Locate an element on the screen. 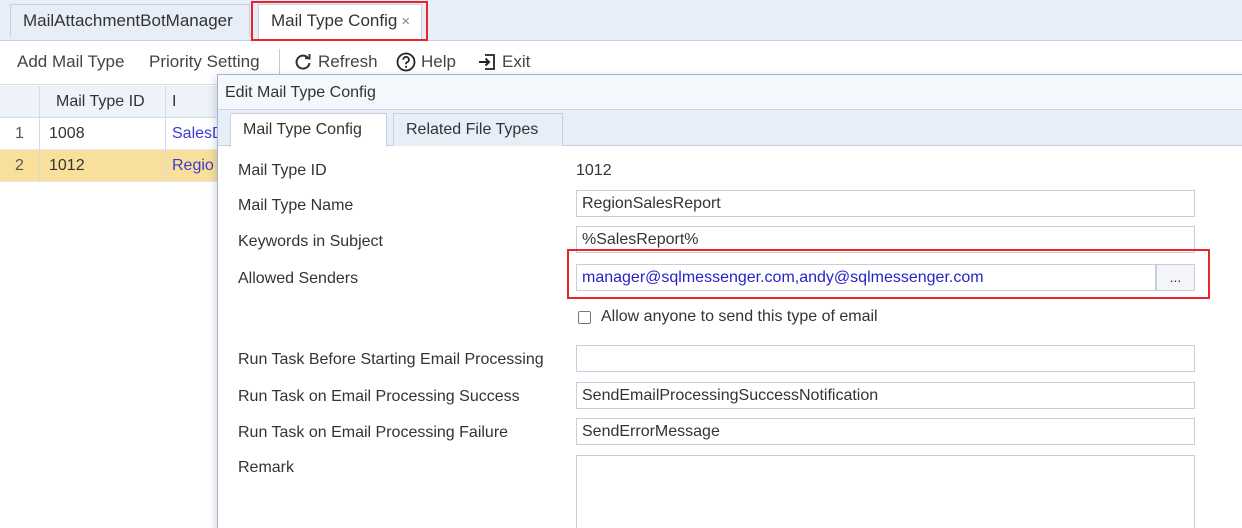 The image size is (1242, 528). close-icon: × is located at coordinates (405, 21).